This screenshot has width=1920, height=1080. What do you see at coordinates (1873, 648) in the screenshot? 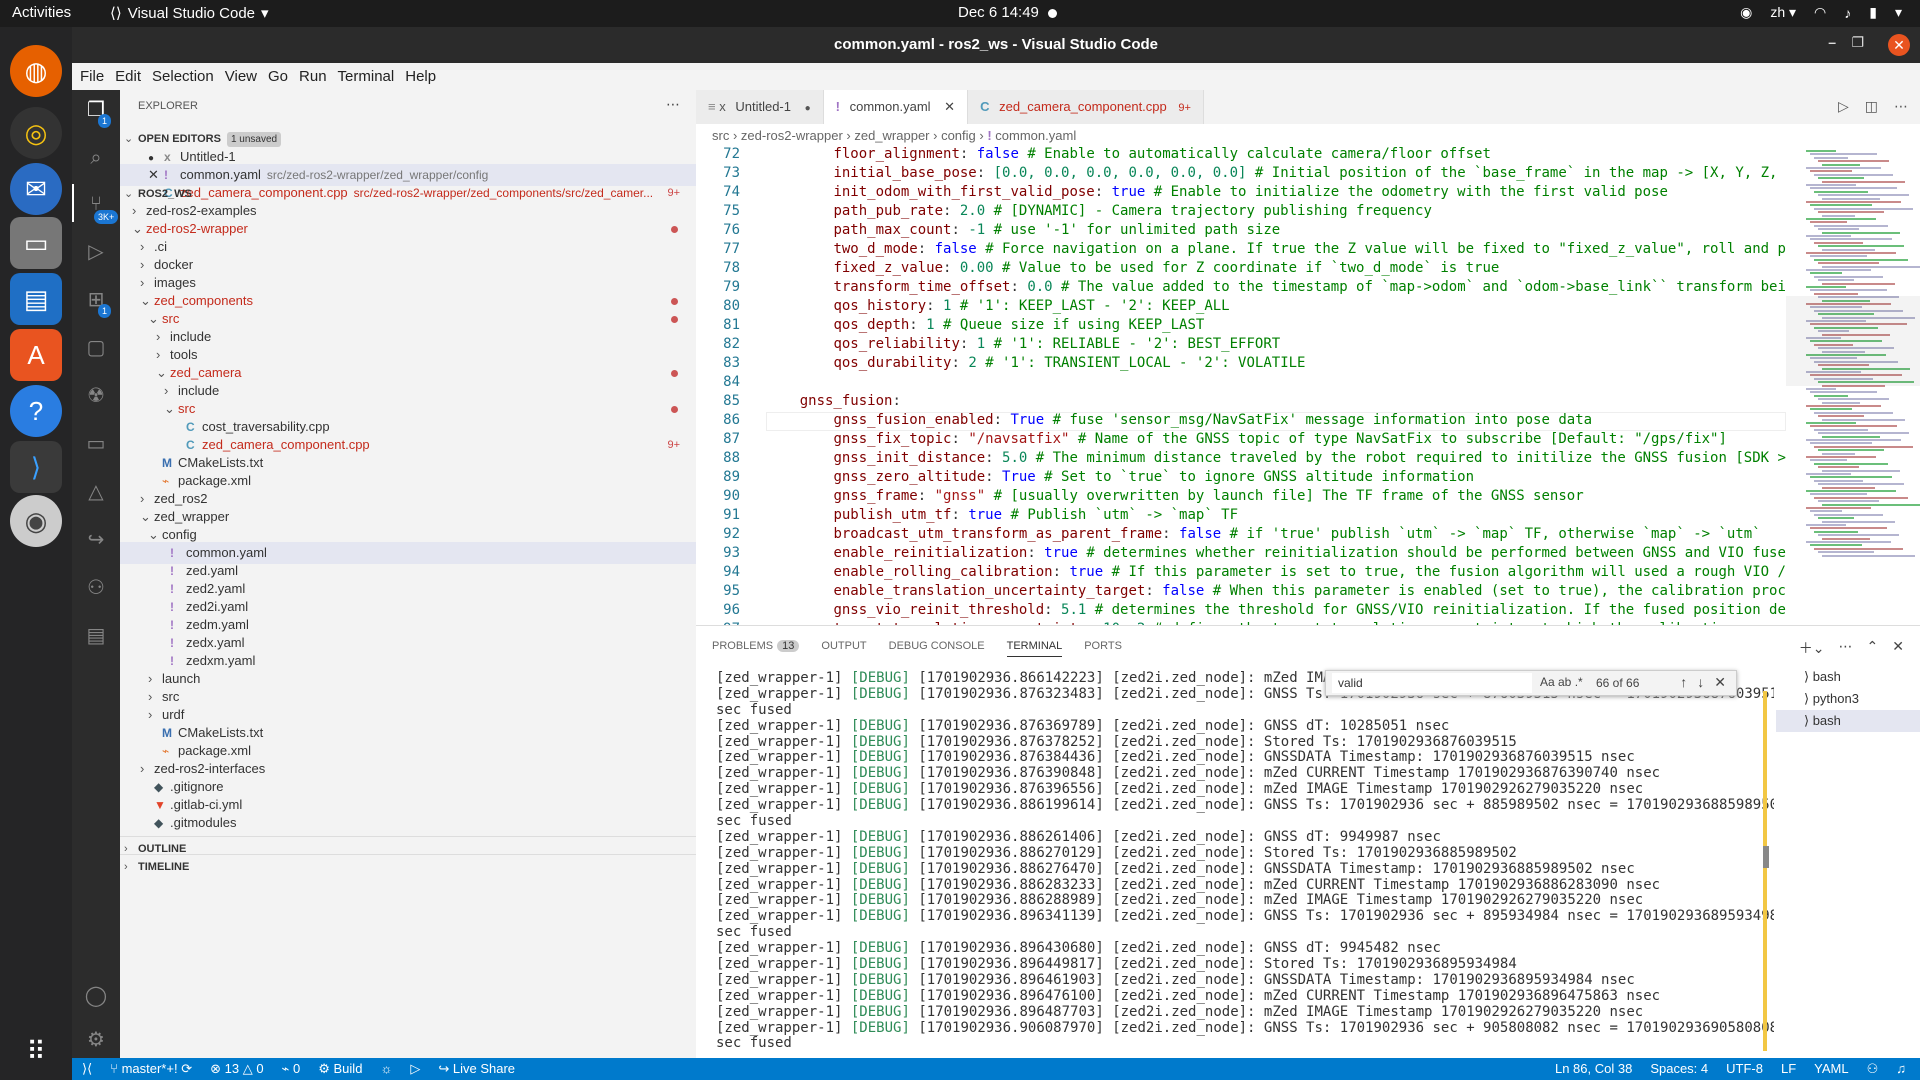
I see `maximize-panel-icon: ⌃` at bounding box center [1873, 648].